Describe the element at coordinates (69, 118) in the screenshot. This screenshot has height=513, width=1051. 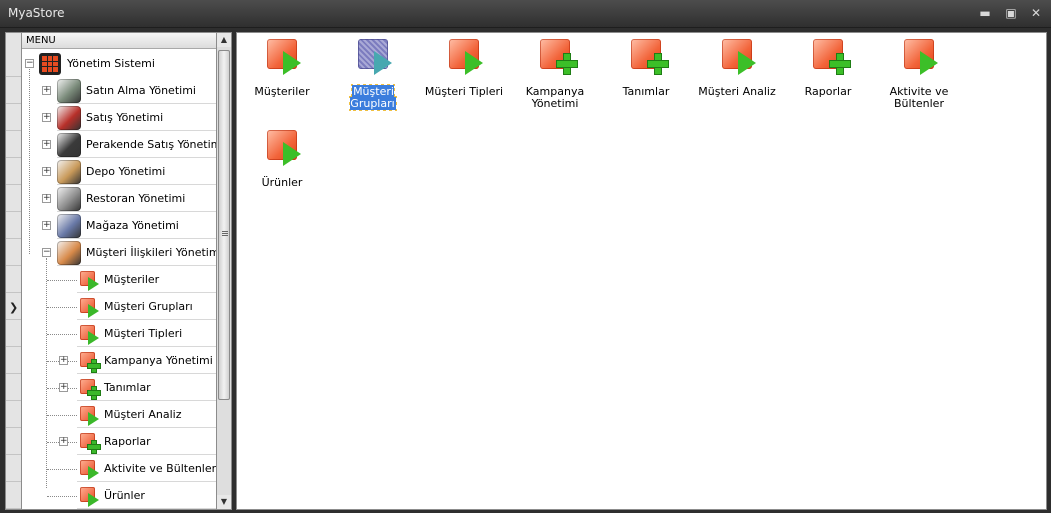
I see `sales-icon` at that location.